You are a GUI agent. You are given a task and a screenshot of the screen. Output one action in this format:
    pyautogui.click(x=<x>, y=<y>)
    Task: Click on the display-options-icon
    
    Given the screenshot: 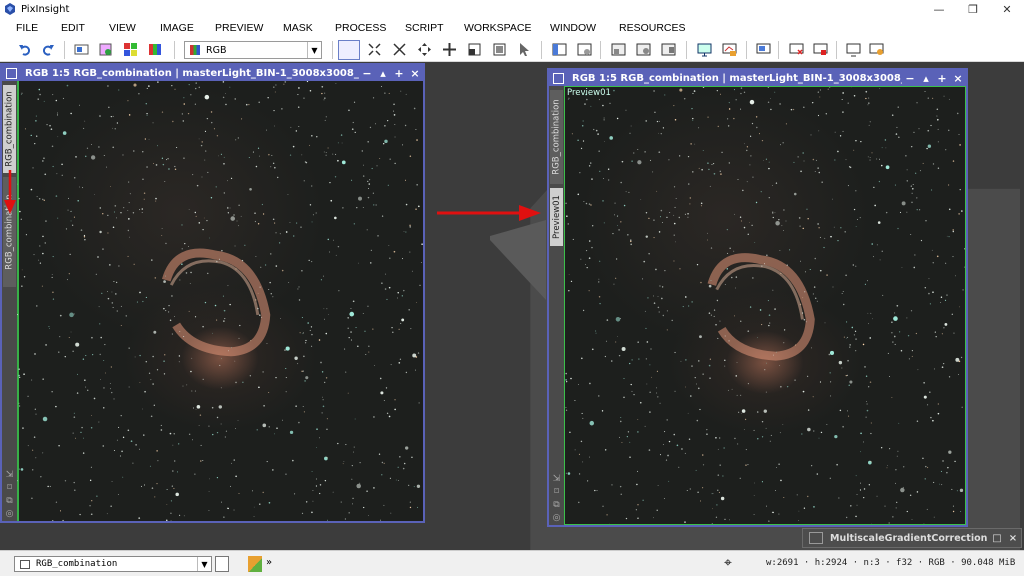 What is the action you would take?
    pyautogui.click(x=876, y=49)
    